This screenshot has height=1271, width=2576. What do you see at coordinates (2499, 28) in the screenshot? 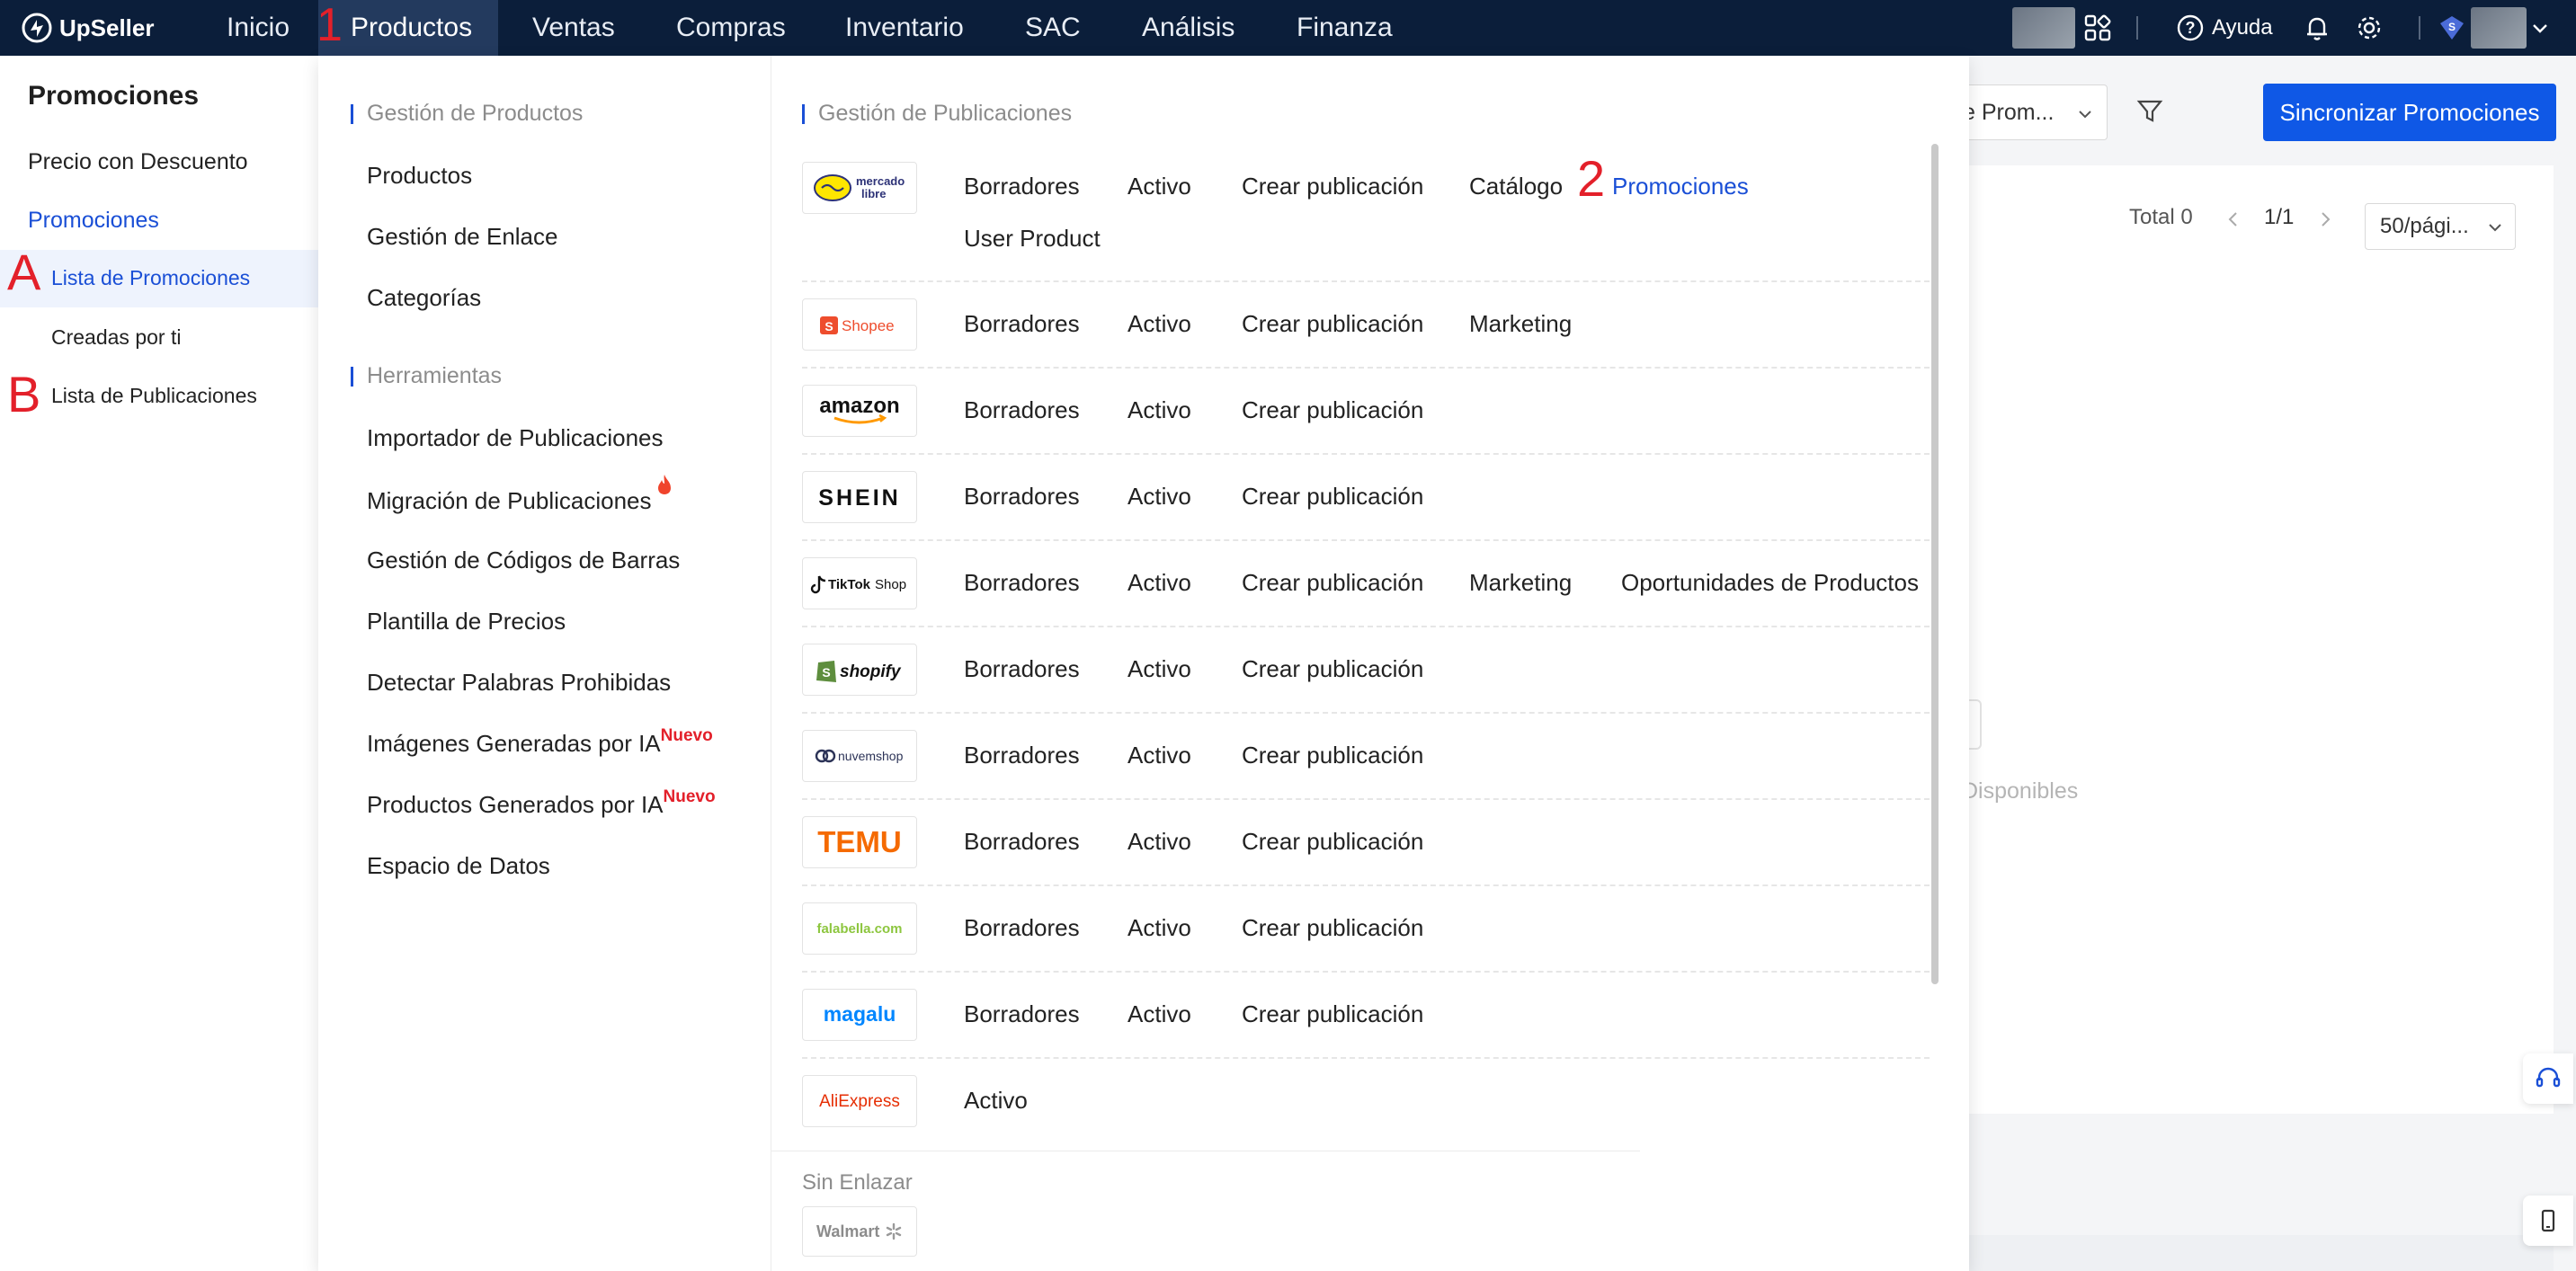
I see `user-avatar` at bounding box center [2499, 28].